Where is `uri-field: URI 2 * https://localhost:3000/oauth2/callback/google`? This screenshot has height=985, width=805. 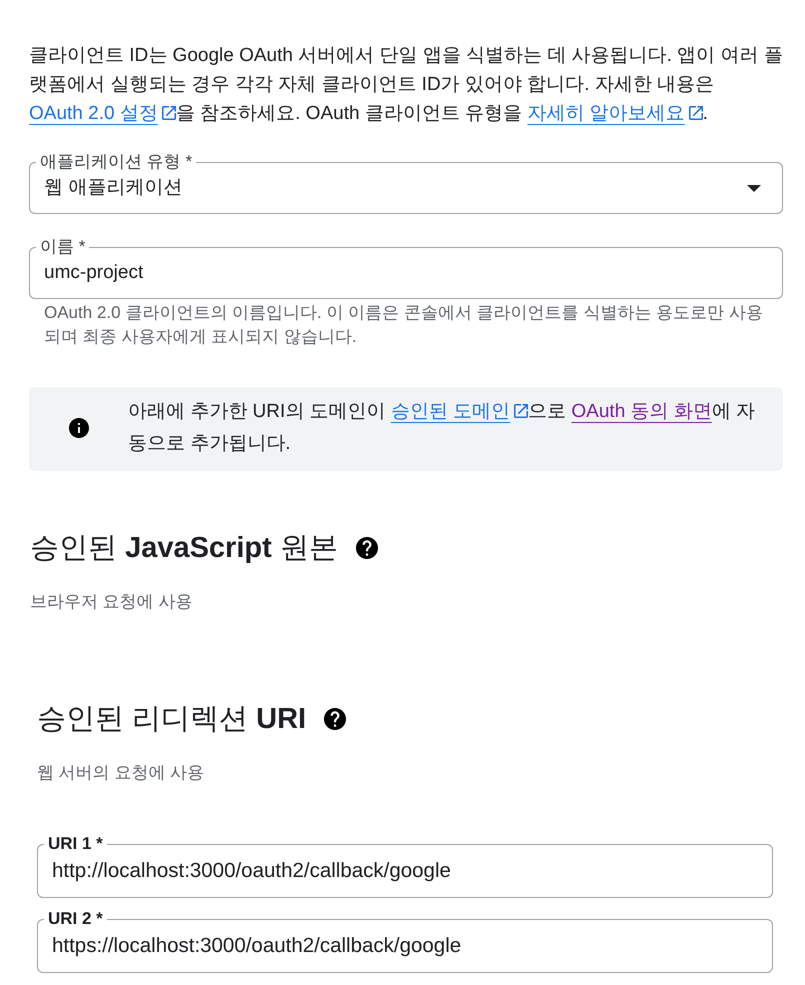 uri-field: URI 2 * https://localhost:3000/oauth2/callback/google is located at coordinates (405, 941).